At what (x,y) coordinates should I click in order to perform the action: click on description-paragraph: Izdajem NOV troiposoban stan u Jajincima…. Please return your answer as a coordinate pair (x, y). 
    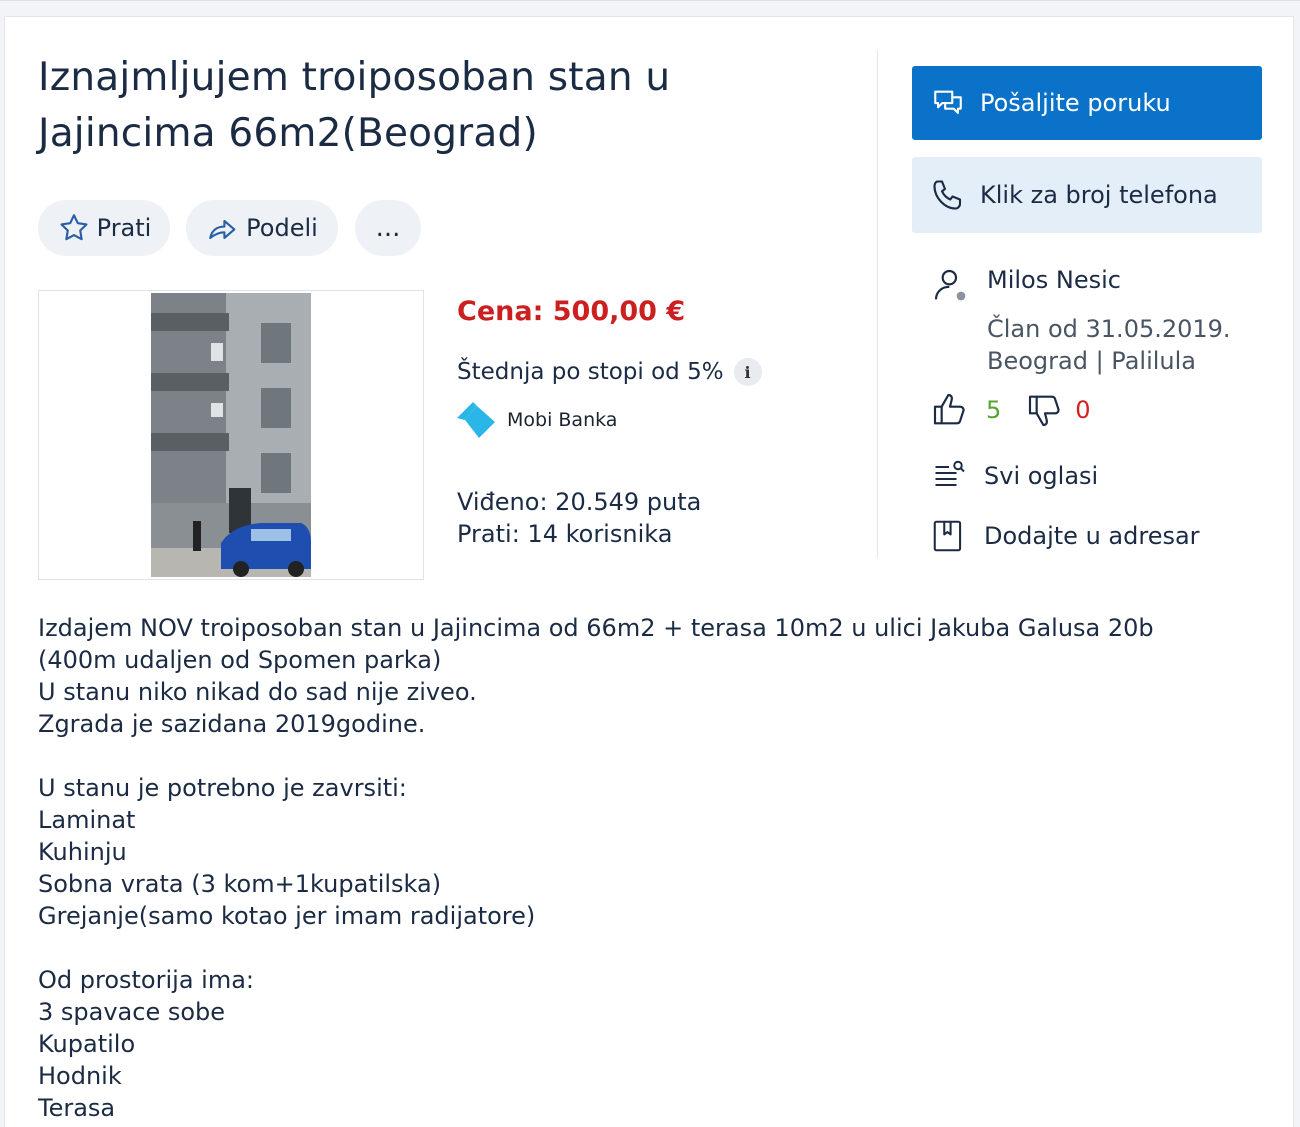
    Looking at the image, I should click on (596, 676).